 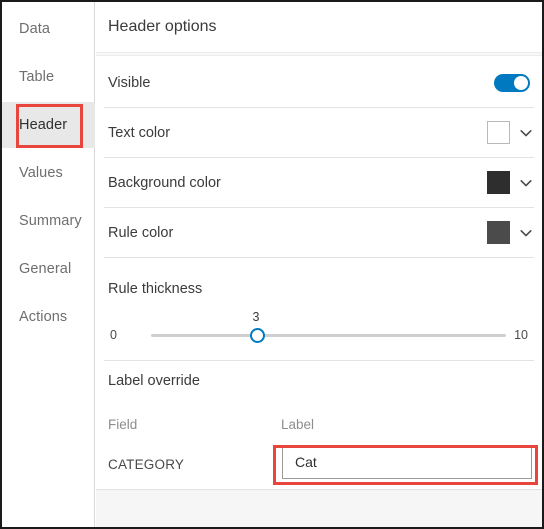 What do you see at coordinates (43, 125) in the screenshot?
I see `sidebar-item-label: Header` at bounding box center [43, 125].